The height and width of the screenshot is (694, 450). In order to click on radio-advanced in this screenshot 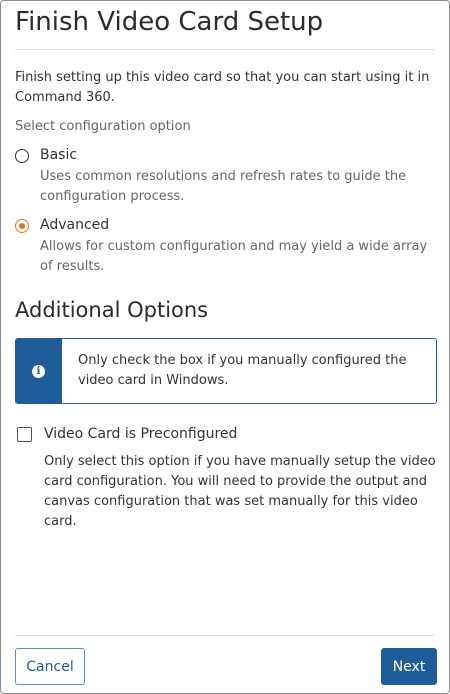, I will do `click(22, 226)`.